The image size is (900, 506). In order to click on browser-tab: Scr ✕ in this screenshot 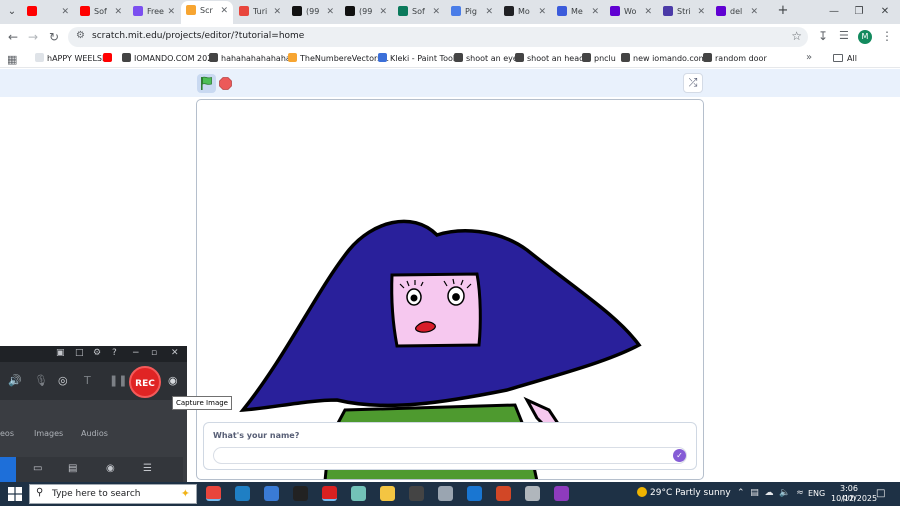, I will do `click(207, 12)`.